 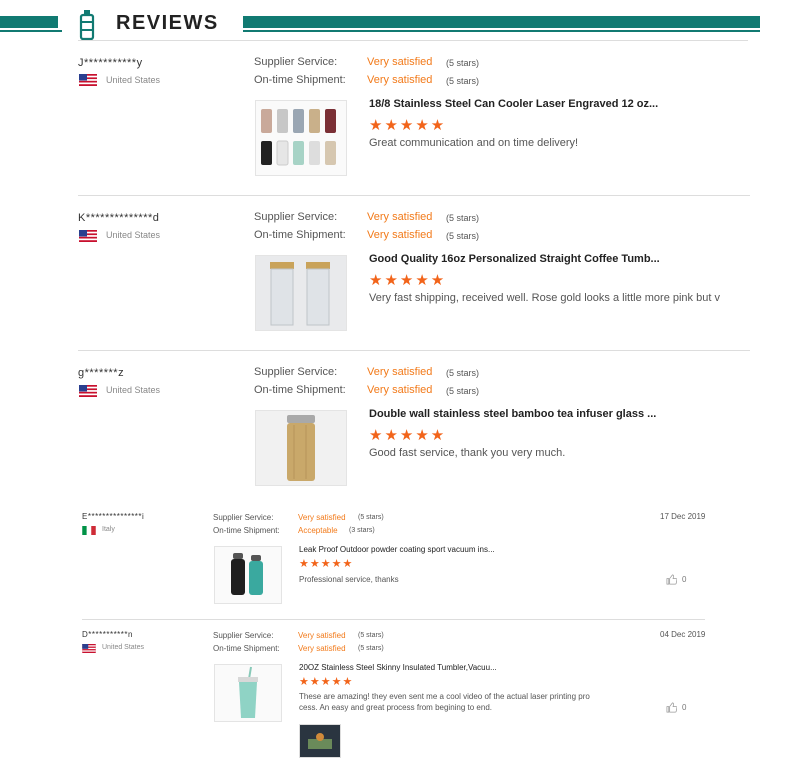 I want to click on laser-video-thumbnail, so click(x=320, y=741).